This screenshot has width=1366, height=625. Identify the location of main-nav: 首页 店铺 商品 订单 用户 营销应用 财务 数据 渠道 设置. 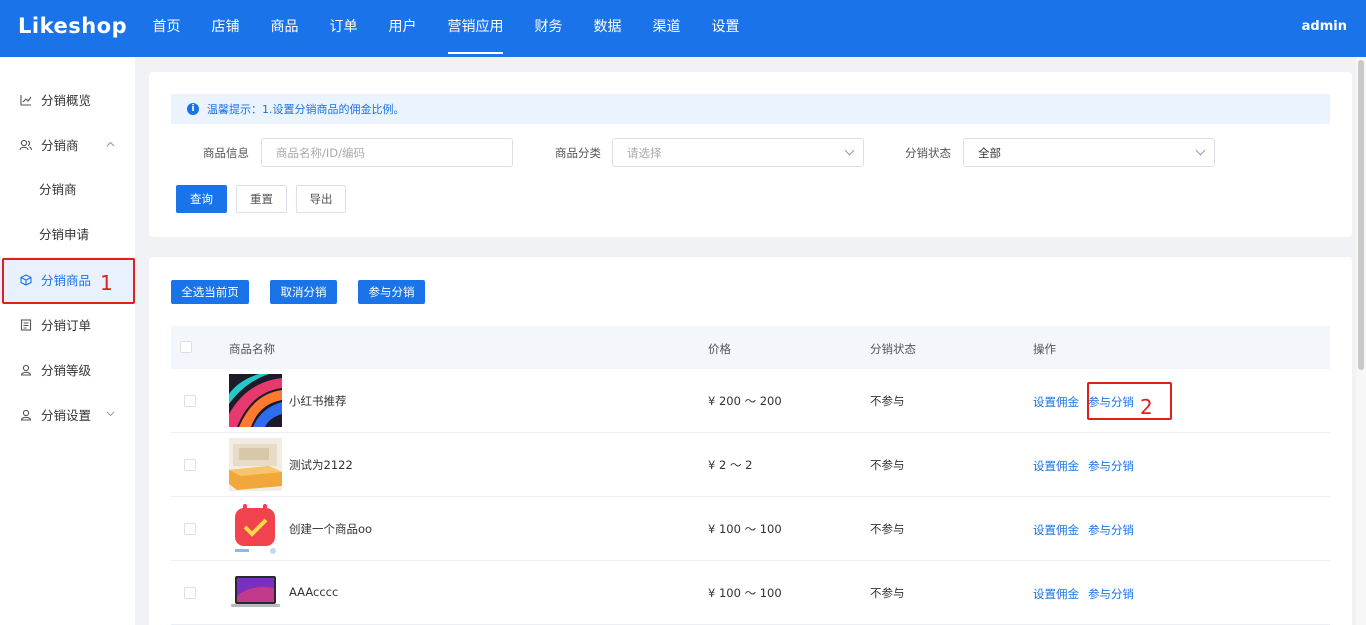
(446, 28).